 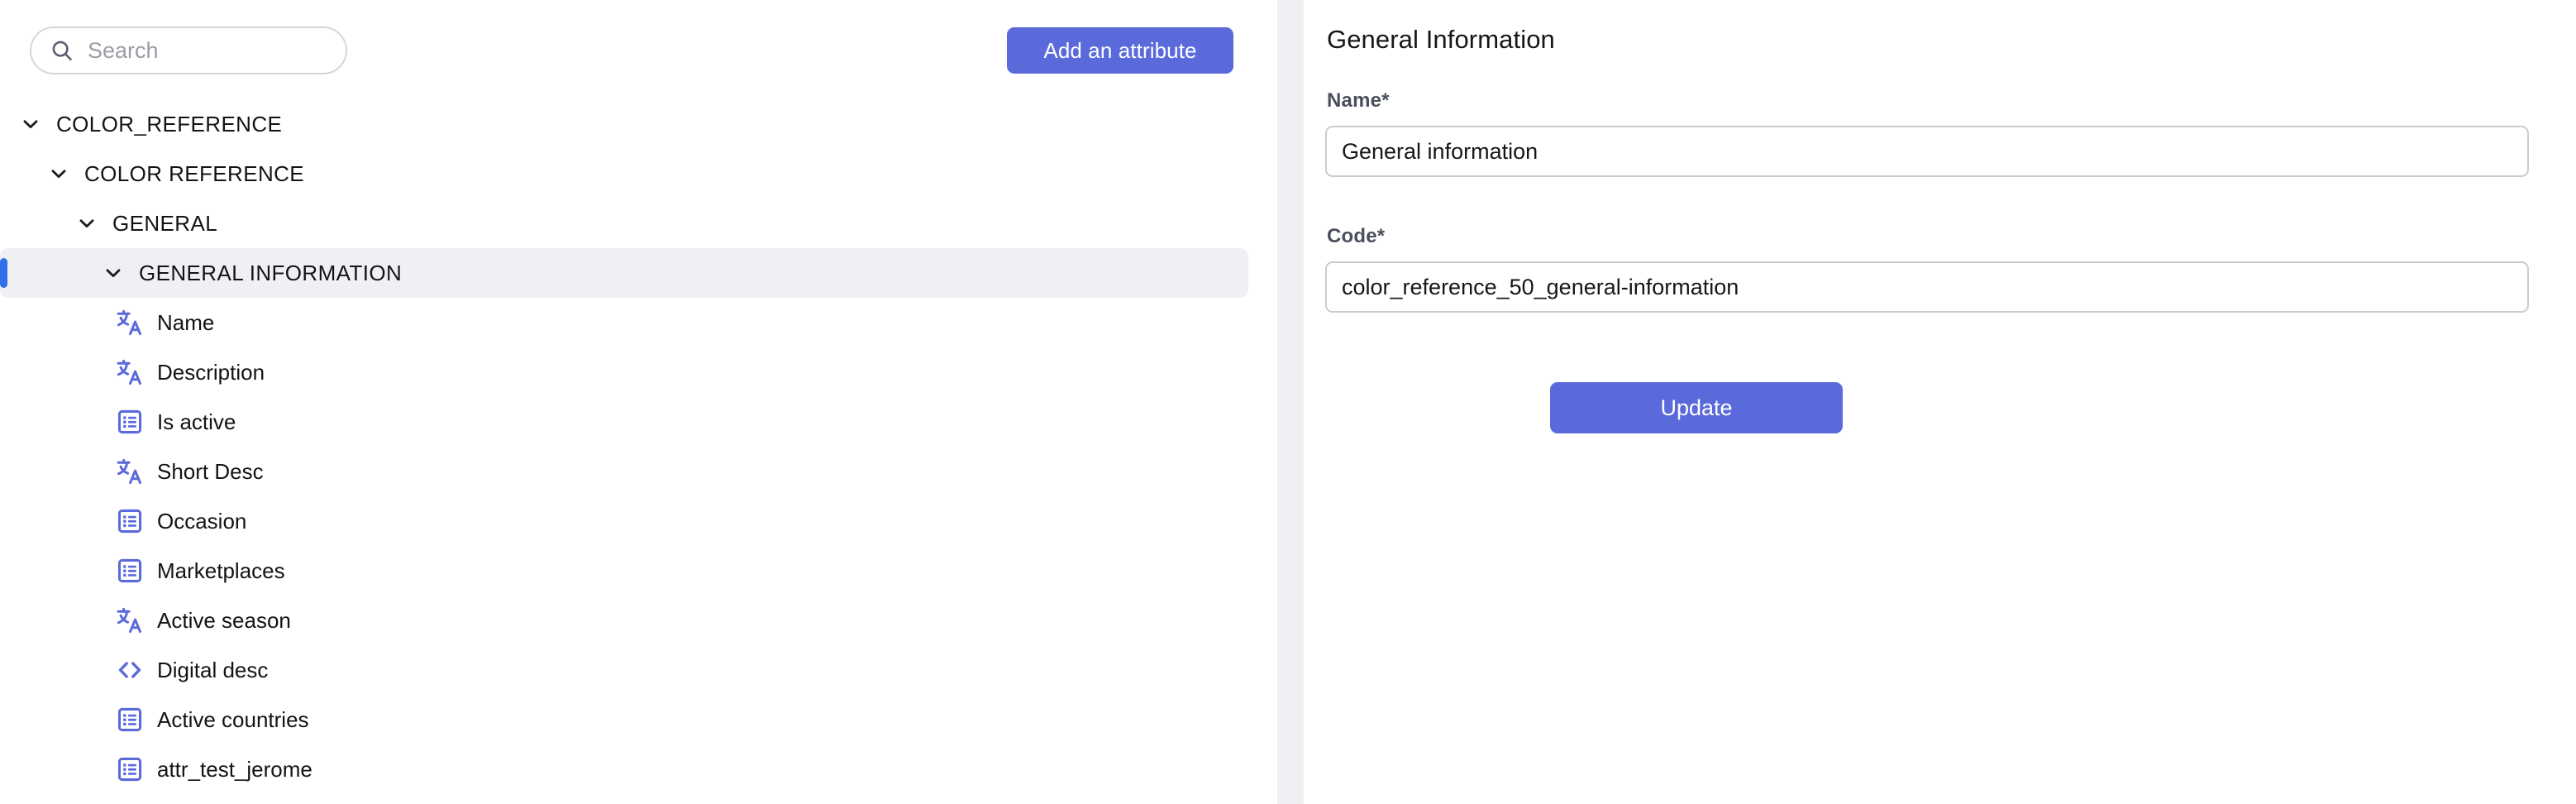 What do you see at coordinates (130, 670) in the screenshot?
I see `code-icon` at bounding box center [130, 670].